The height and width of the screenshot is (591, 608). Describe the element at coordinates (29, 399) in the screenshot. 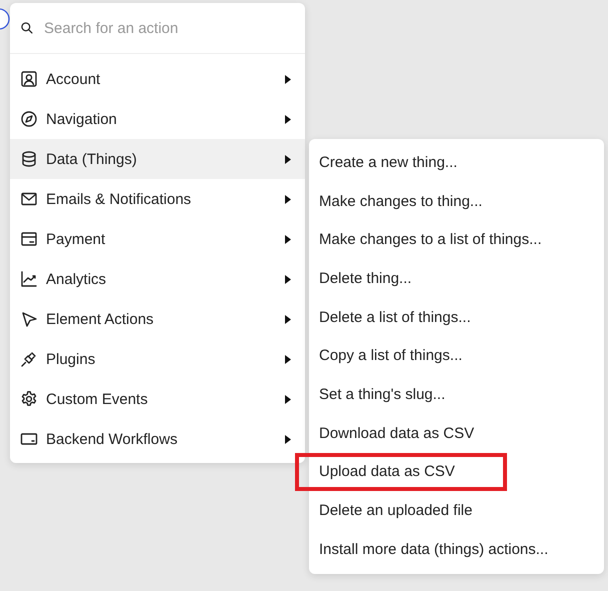

I see `gear-icon` at that location.